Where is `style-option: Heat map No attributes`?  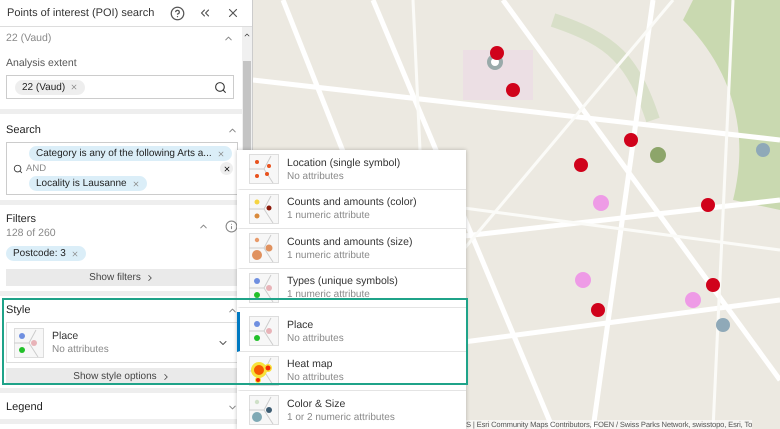
style-option: Heat map No attributes is located at coordinates (351, 371).